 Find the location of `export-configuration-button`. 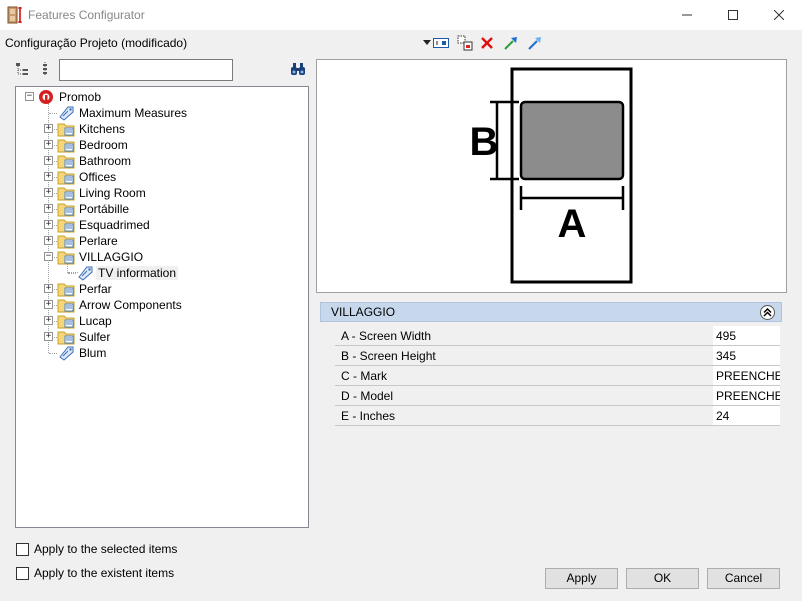

export-configuration-button is located at coordinates (535, 43).